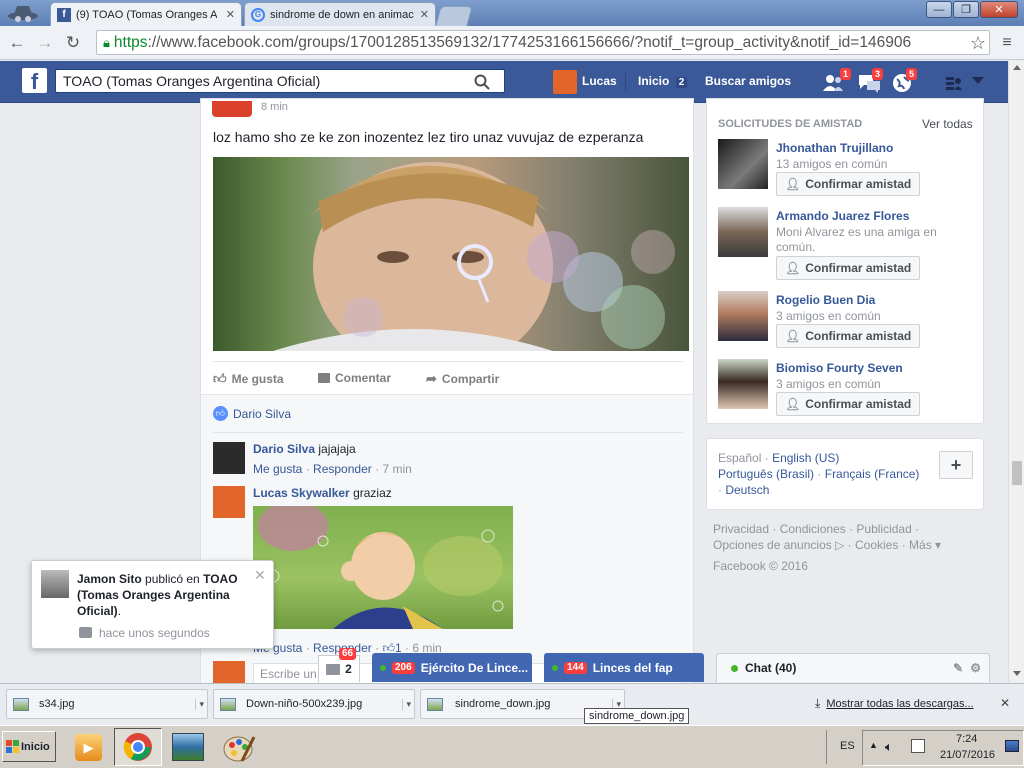 This screenshot has width=1024, height=768. I want to click on minimize-button: —, so click(939, 9).